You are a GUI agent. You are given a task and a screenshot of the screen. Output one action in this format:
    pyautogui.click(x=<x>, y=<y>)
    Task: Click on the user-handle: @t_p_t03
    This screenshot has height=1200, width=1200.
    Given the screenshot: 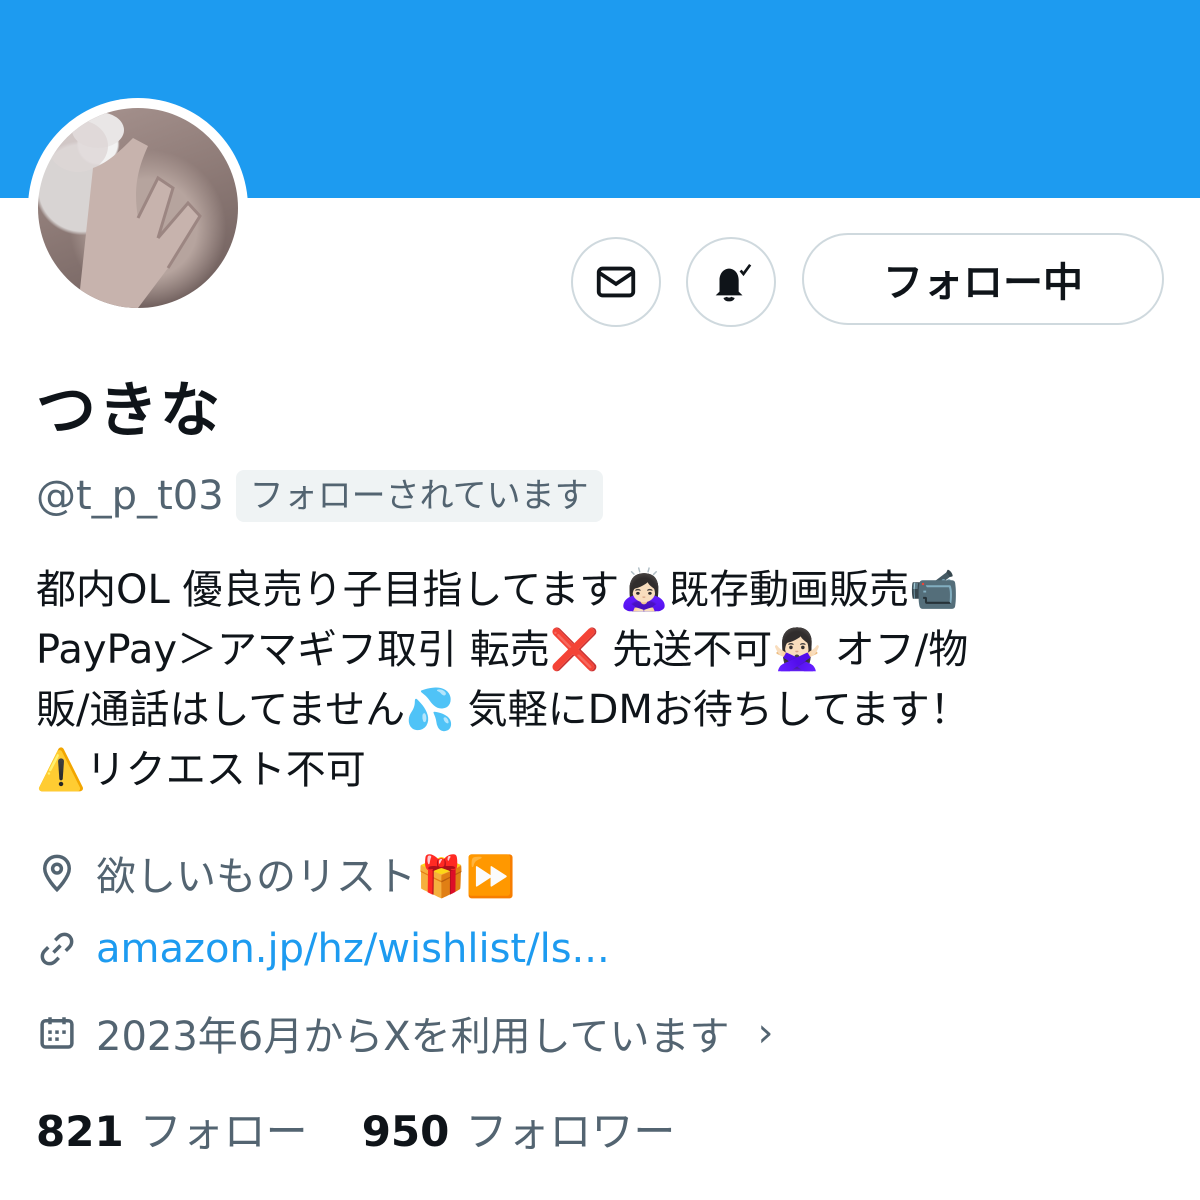 What is the action you would take?
    pyautogui.click(x=130, y=496)
    